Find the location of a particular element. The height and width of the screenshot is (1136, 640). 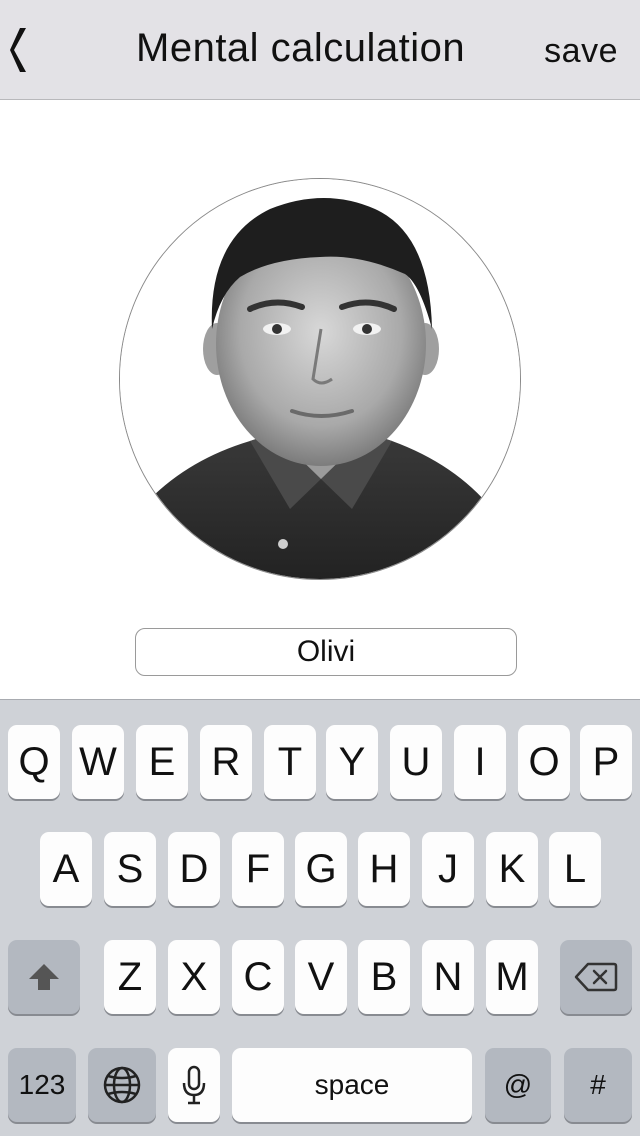

space-key: space is located at coordinates (352, 1085).